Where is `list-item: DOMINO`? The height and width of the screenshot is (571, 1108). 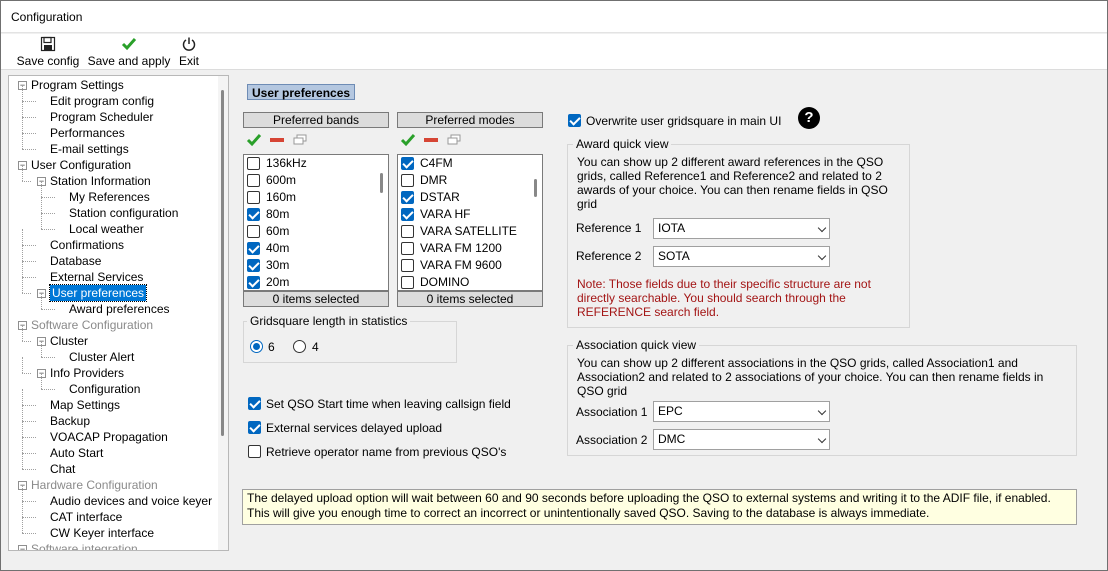 list-item: DOMINO is located at coordinates (435, 282).